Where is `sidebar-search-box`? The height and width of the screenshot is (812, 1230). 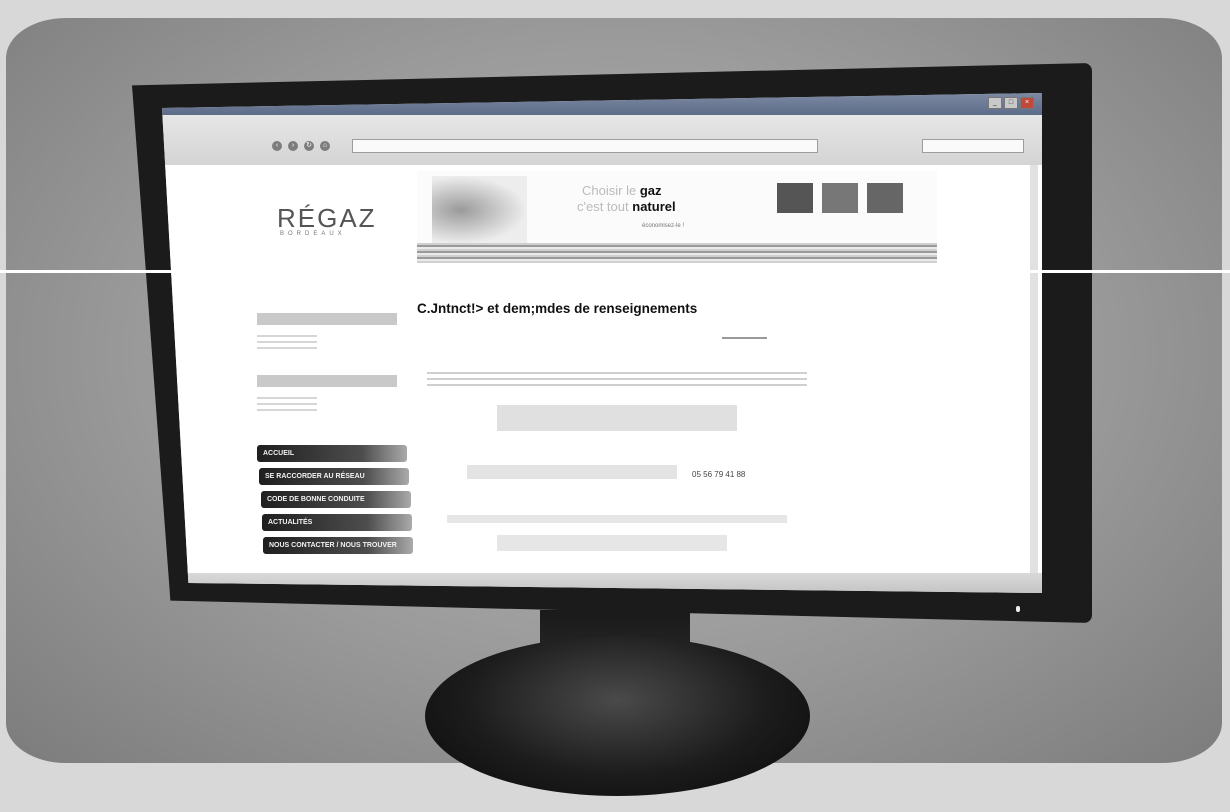 sidebar-search-box is located at coordinates (327, 319).